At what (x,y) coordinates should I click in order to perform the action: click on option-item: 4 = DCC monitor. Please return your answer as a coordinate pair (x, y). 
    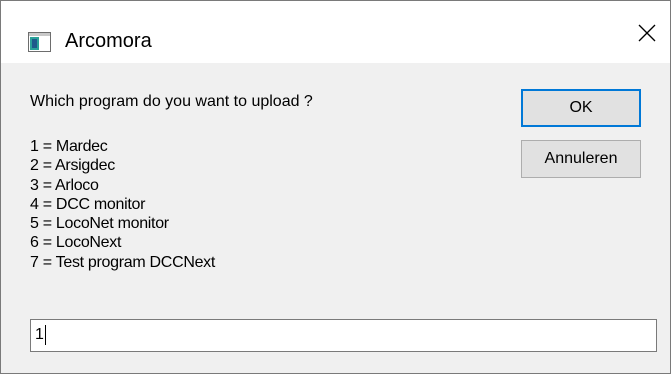
    Looking at the image, I should click on (88, 204).